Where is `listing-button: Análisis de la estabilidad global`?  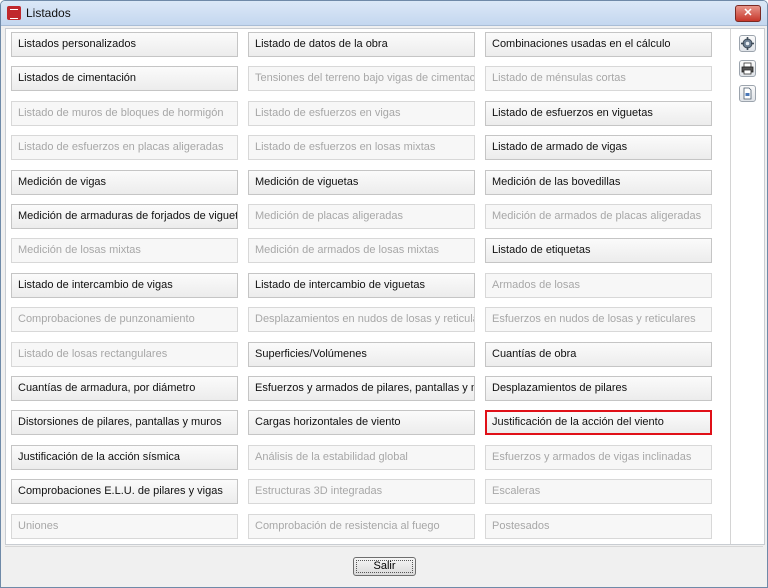 listing-button: Análisis de la estabilidad global is located at coordinates (361, 457).